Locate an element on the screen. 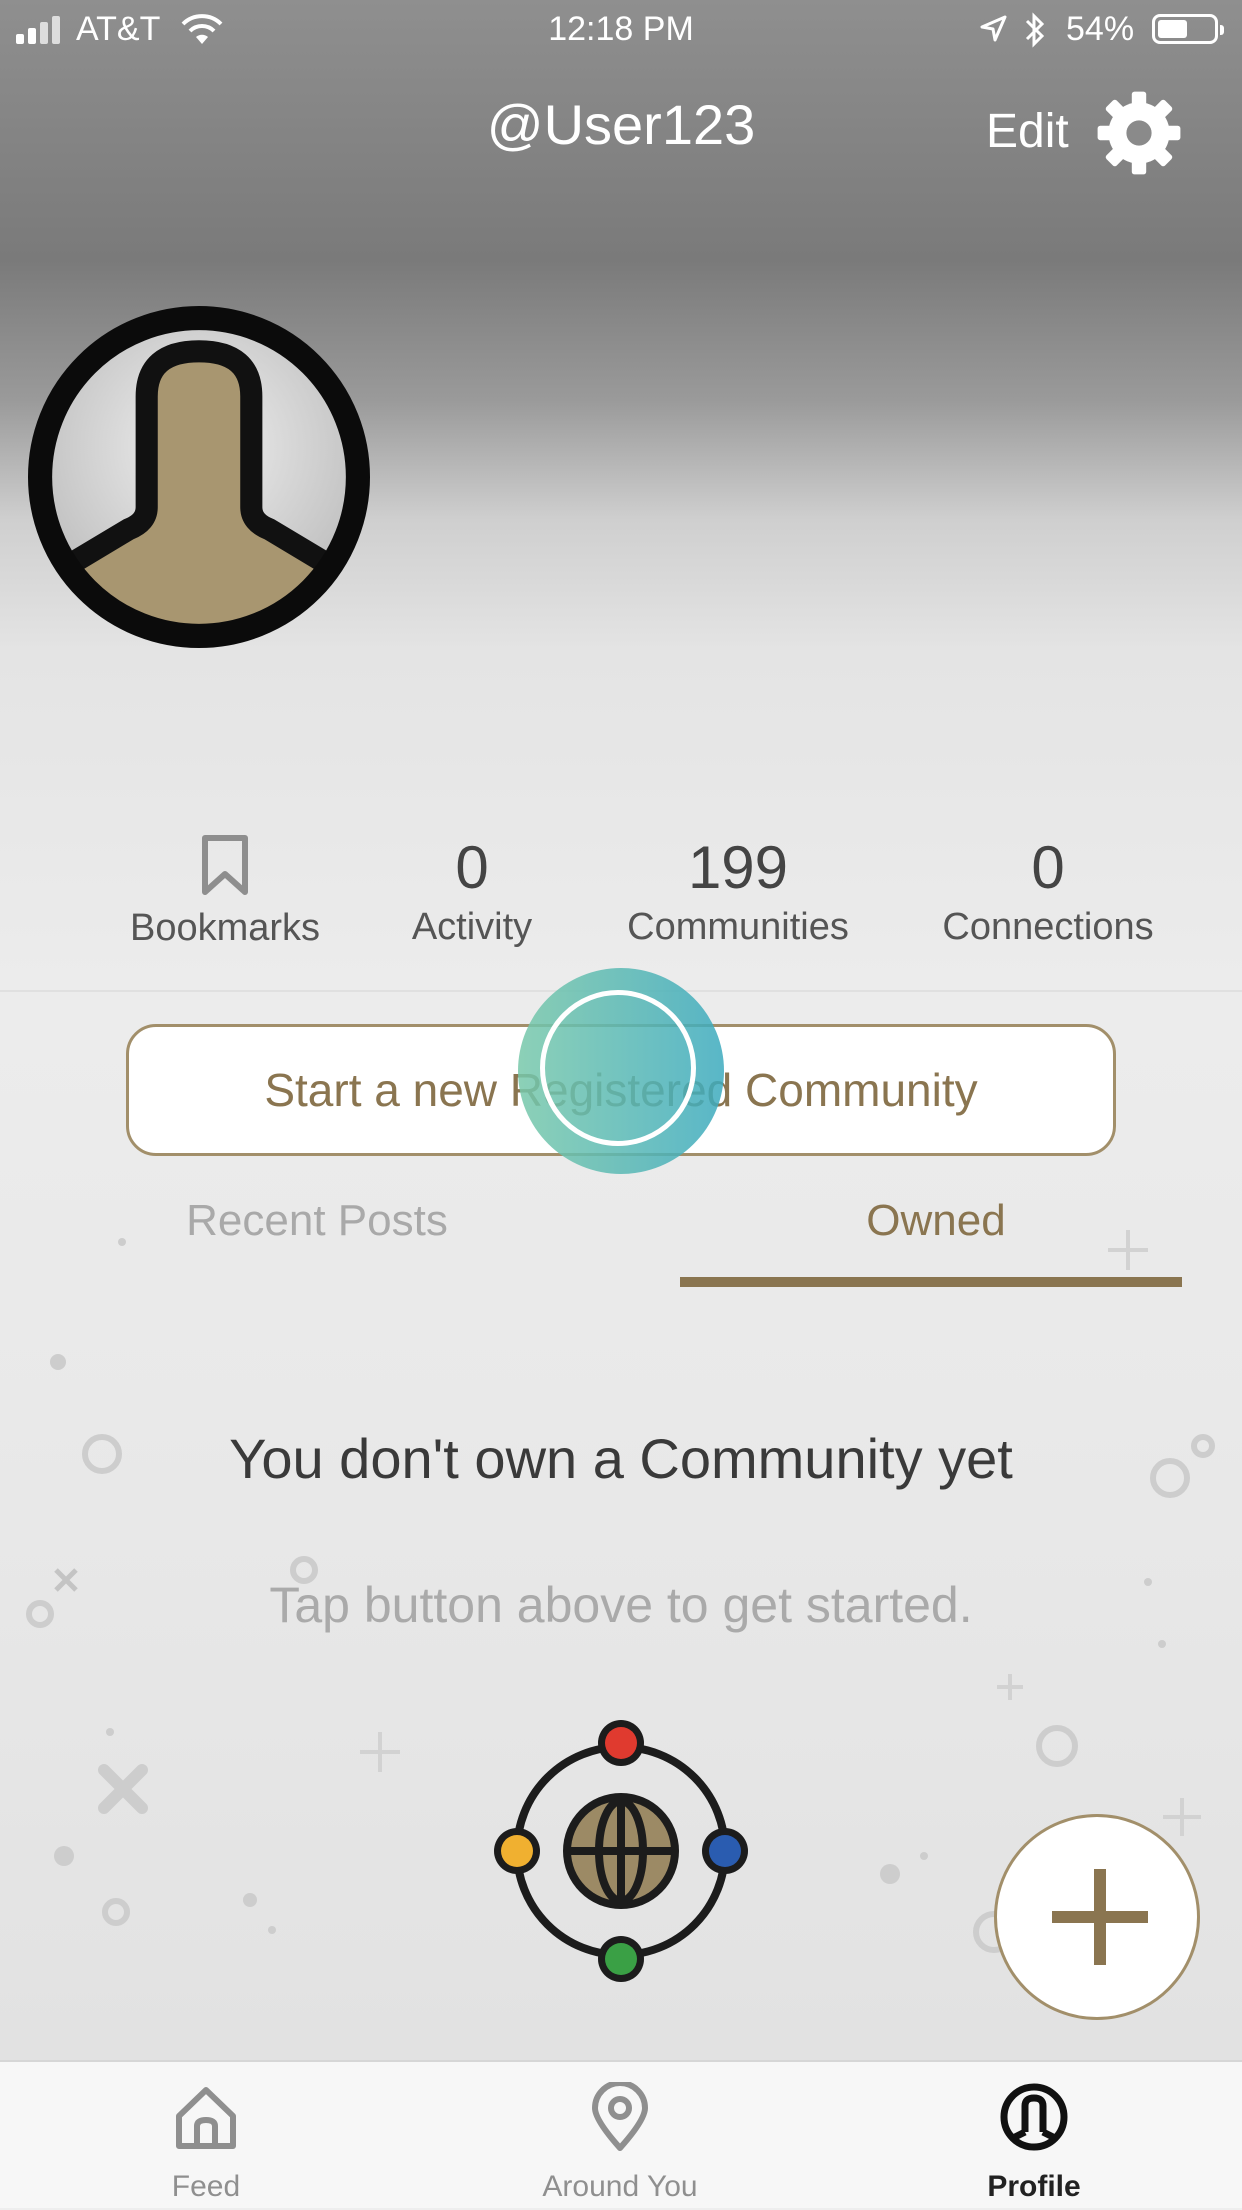  bottom-tab-bar: Feed Around You Profile is located at coordinates (621, 2134).